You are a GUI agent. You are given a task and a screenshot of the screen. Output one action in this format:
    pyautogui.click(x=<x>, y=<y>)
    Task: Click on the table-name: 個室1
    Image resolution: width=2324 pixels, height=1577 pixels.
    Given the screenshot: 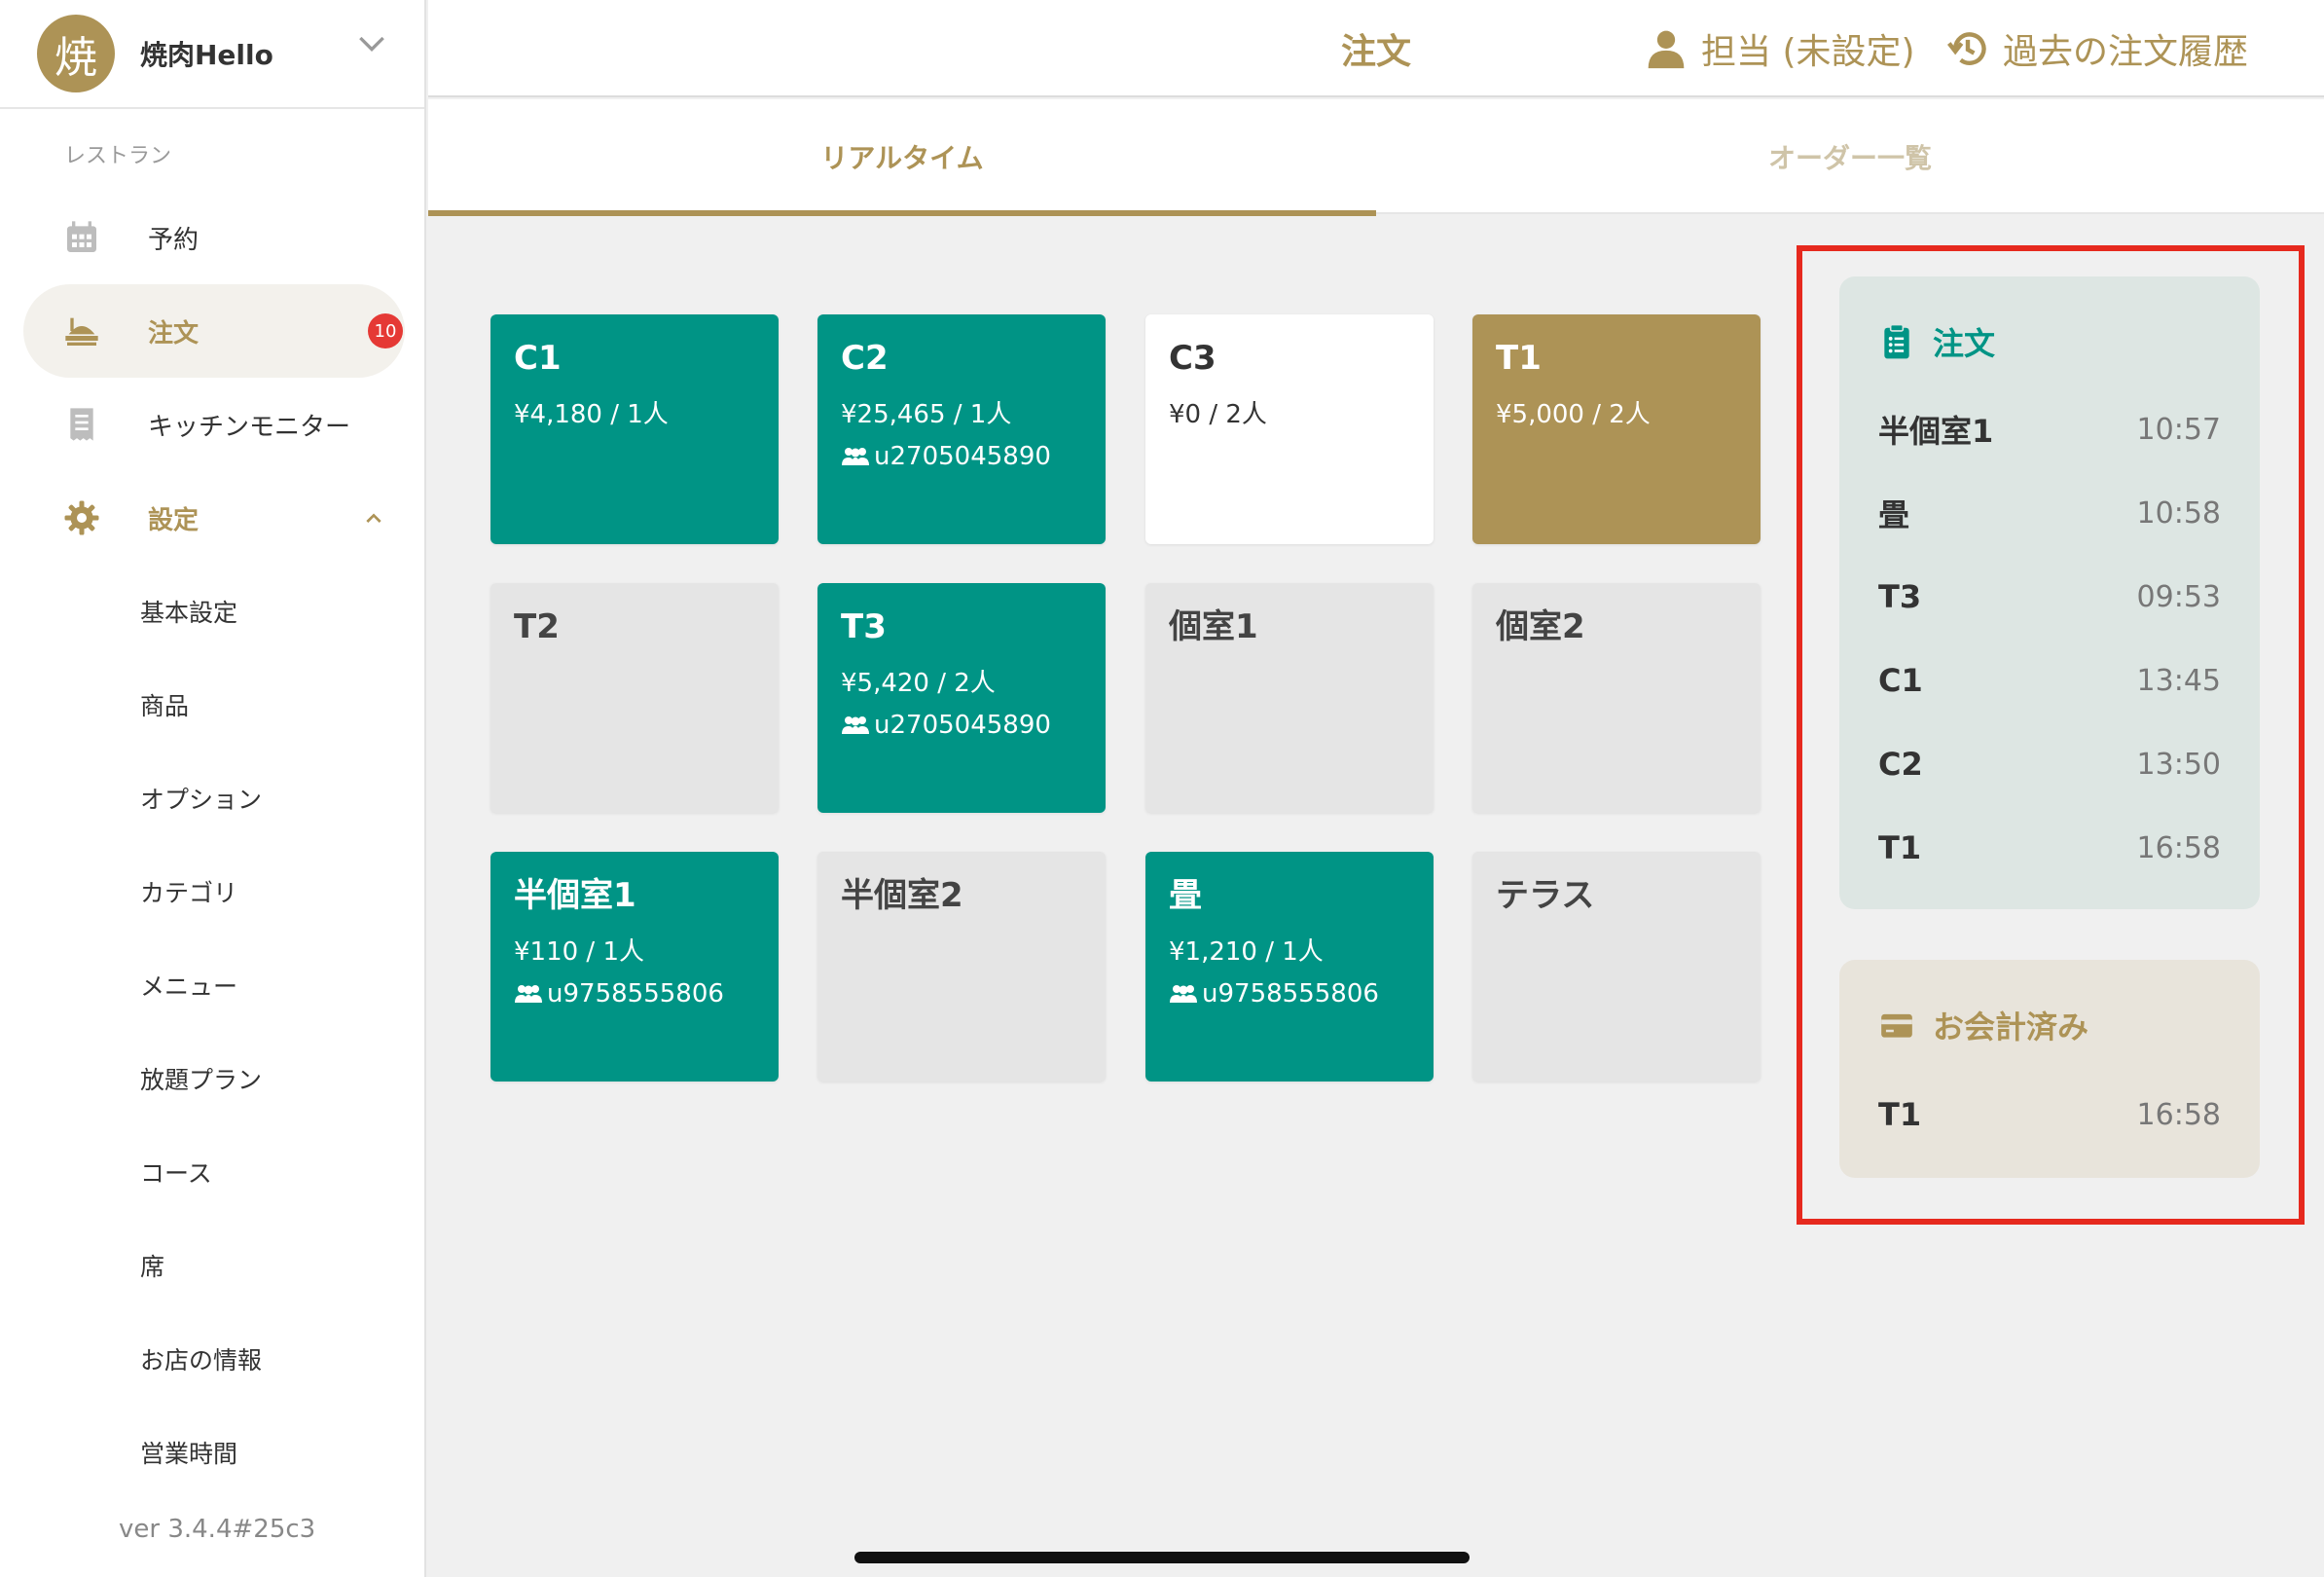 What is the action you would take?
    pyautogui.click(x=1213, y=626)
    